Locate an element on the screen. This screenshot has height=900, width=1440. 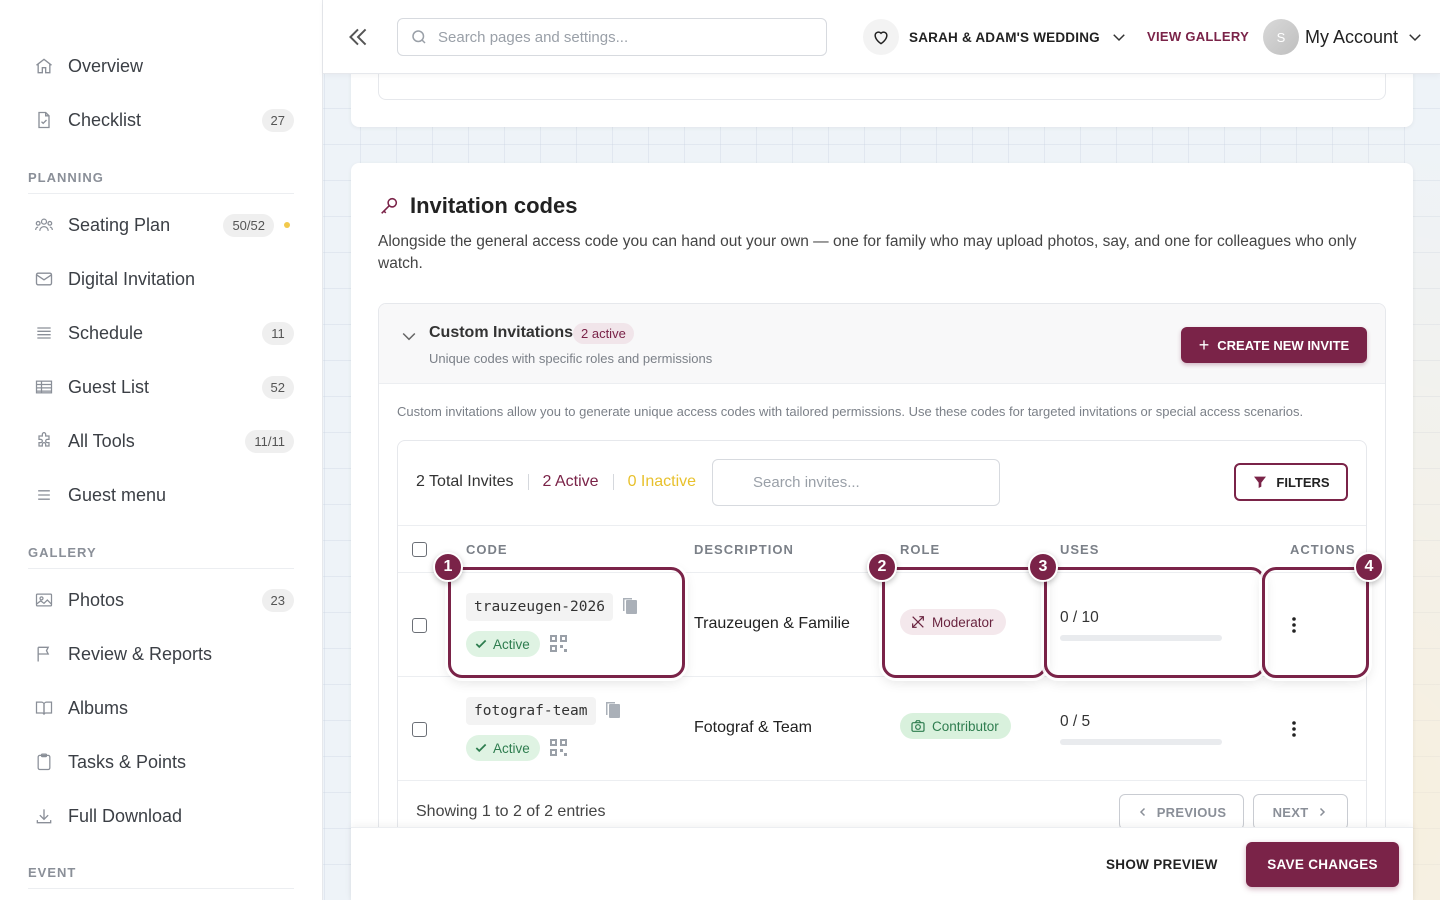
camera-icon is located at coordinates (918, 726).